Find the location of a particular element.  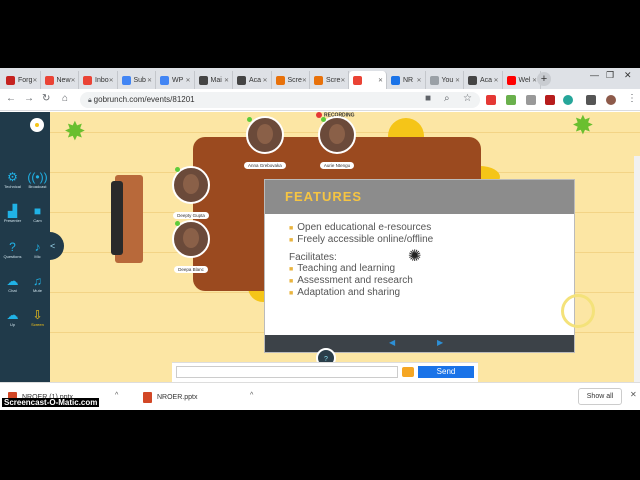

star-icon: ☆ is located at coordinates (467, 98).